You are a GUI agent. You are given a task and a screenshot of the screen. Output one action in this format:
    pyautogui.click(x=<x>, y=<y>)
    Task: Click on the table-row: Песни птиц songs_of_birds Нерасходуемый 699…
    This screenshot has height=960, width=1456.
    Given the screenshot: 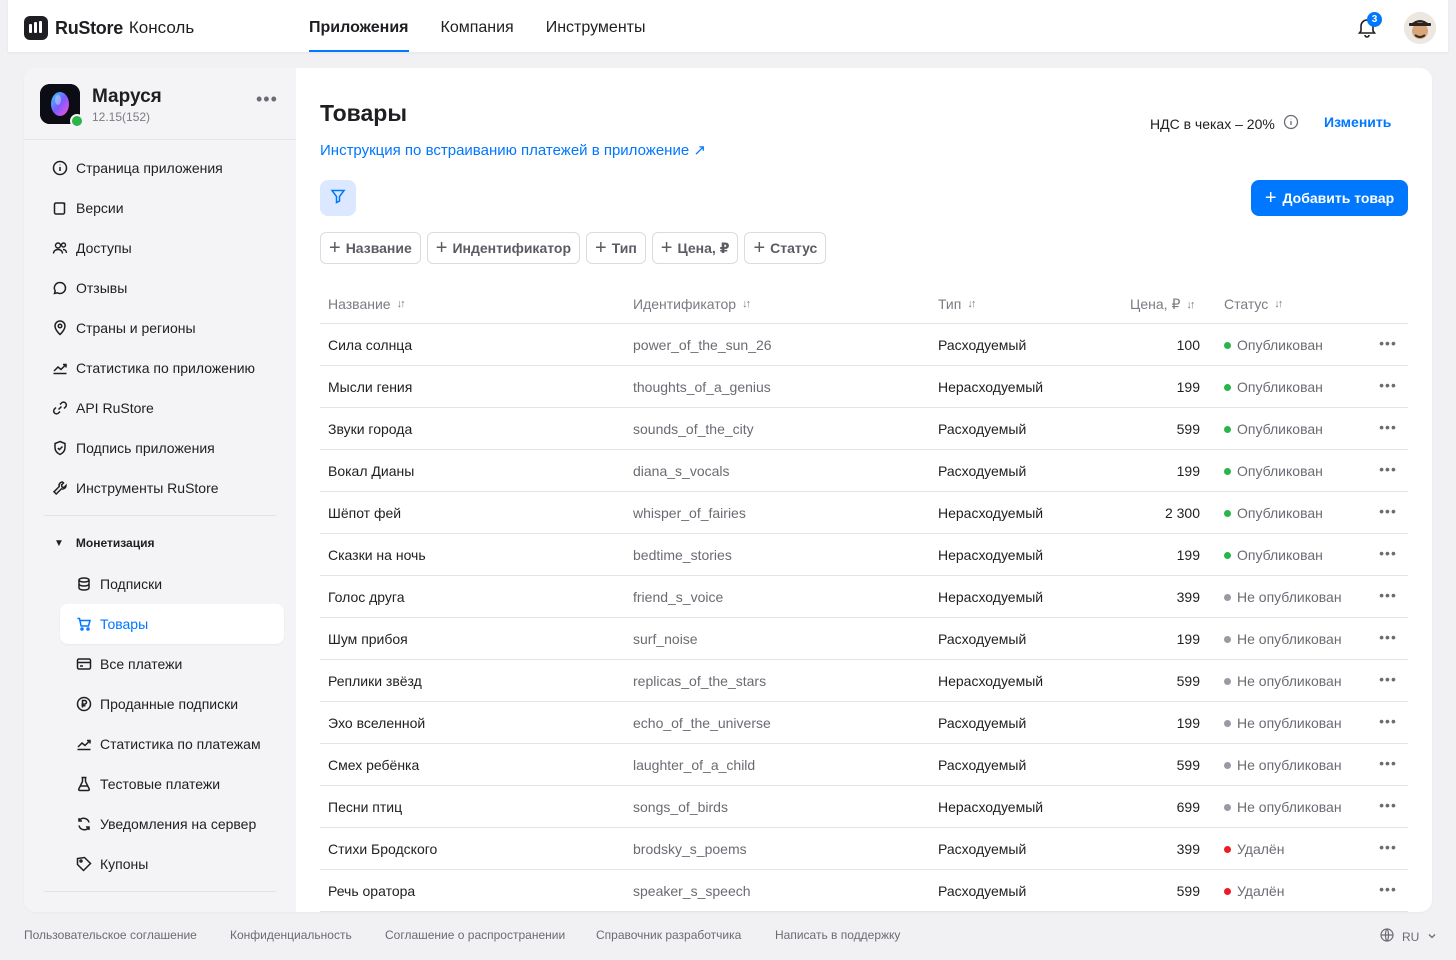 What is the action you would take?
    pyautogui.click(x=864, y=807)
    